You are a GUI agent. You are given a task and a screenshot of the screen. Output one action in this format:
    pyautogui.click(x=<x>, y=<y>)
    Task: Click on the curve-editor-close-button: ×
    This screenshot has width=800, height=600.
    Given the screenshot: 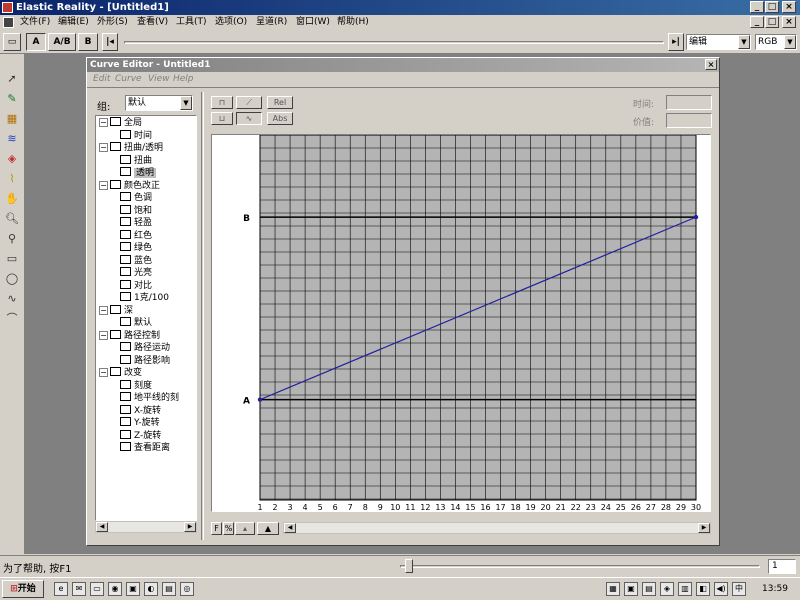 What is the action you would take?
    pyautogui.click(x=711, y=64)
    